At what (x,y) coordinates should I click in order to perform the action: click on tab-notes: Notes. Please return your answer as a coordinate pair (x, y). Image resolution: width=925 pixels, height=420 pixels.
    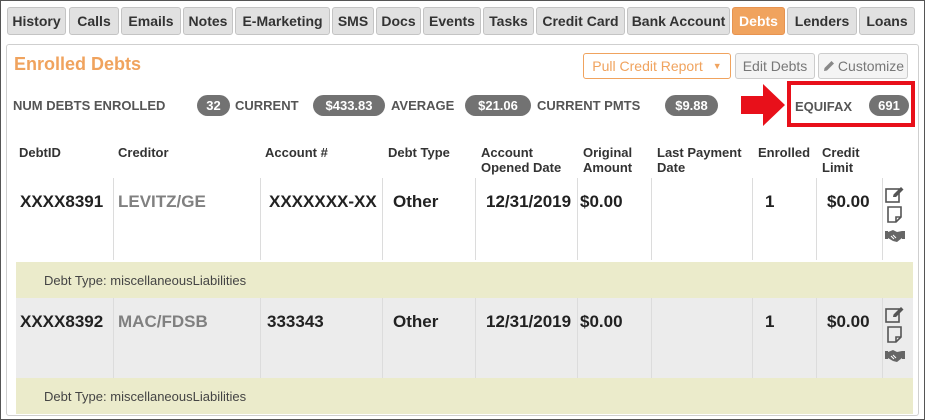
    Looking at the image, I should click on (208, 21).